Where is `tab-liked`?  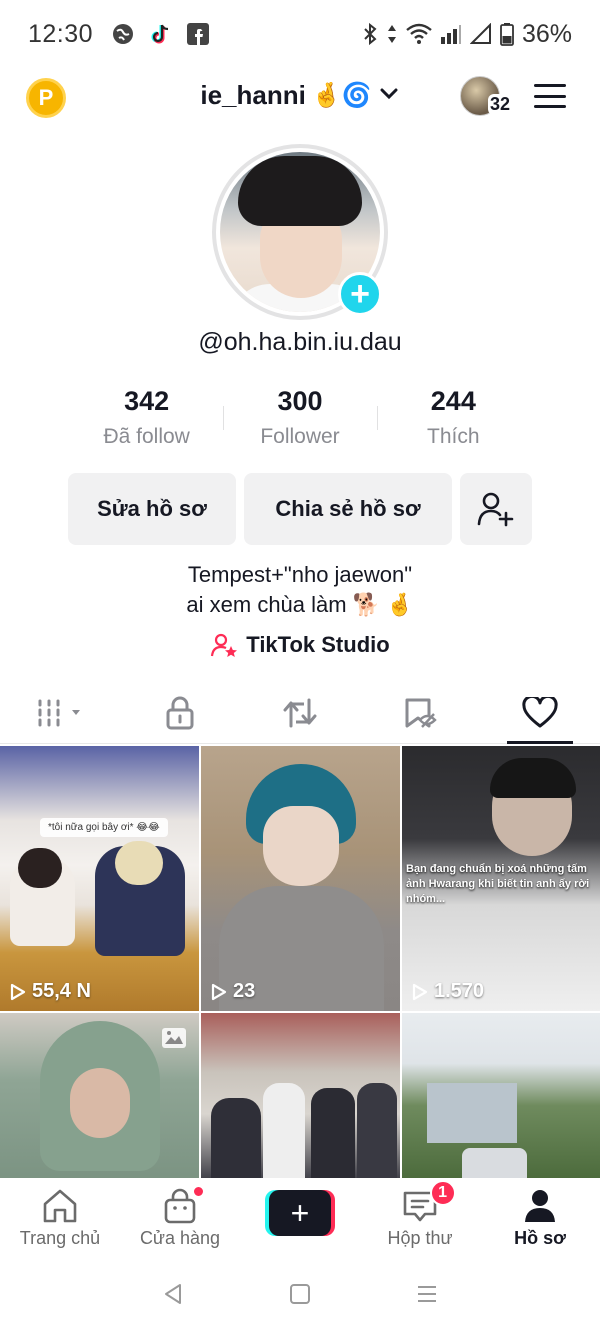
tab-liked is located at coordinates (540, 713).